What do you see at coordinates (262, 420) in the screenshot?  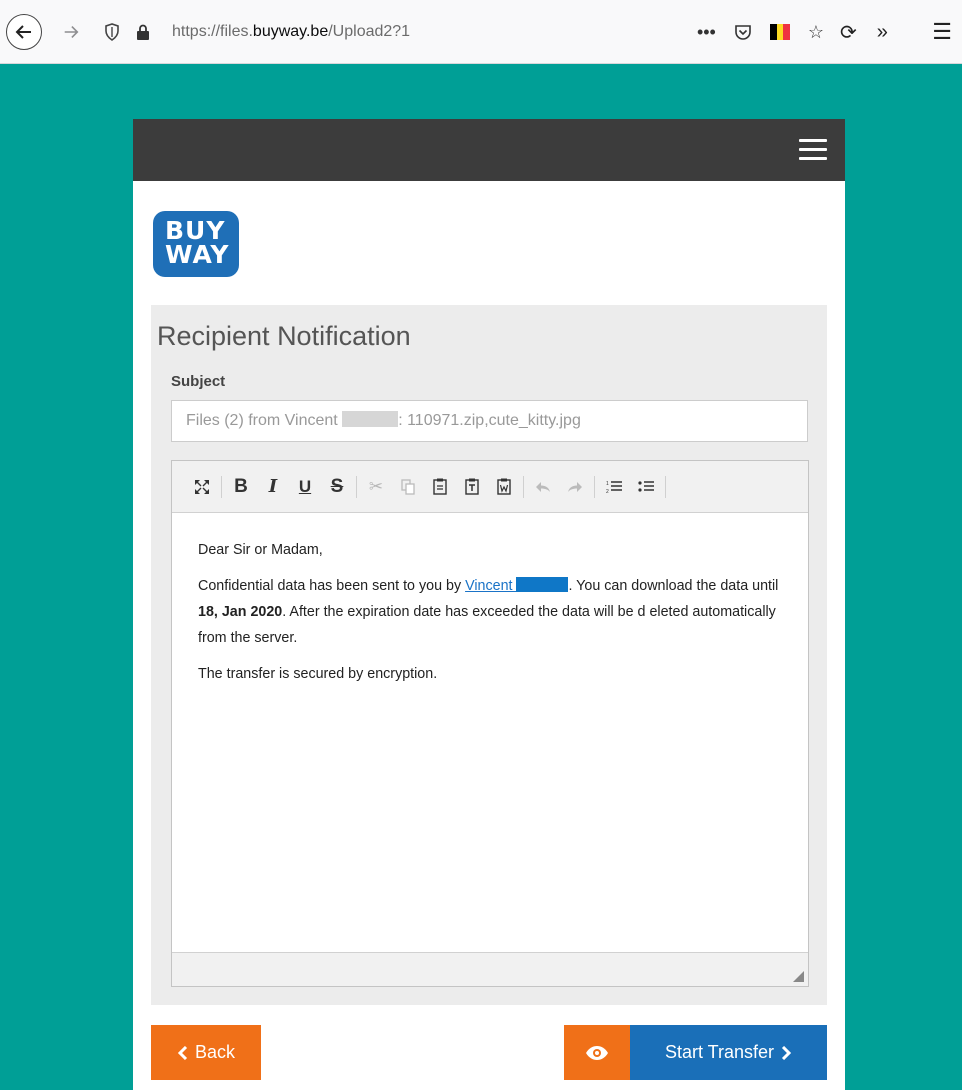 I see `subject-value-prefix: Files (2) from Vincent` at bounding box center [262, 420].